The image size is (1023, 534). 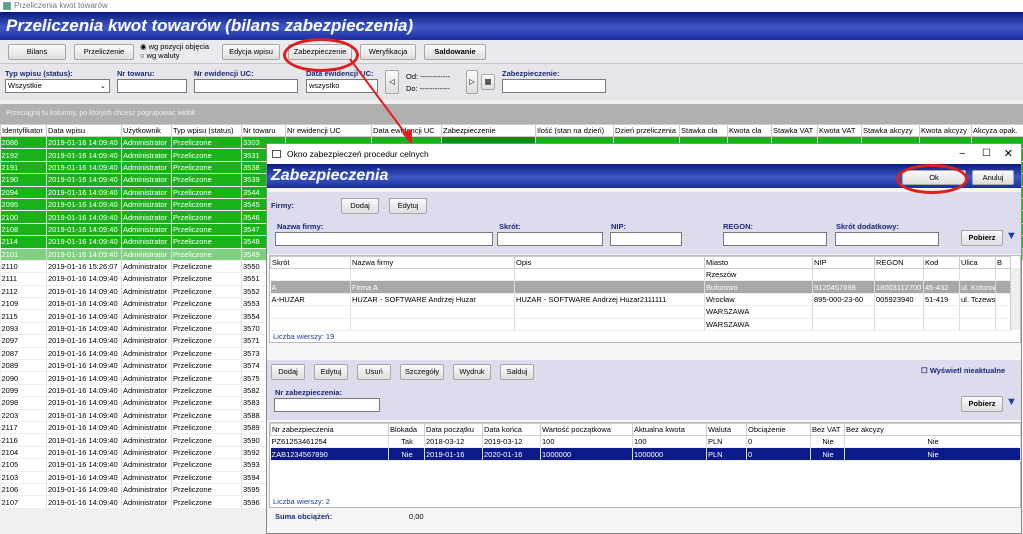 I want to click on suma-label: Suma obciążeń:, so click(x=304, y=516).